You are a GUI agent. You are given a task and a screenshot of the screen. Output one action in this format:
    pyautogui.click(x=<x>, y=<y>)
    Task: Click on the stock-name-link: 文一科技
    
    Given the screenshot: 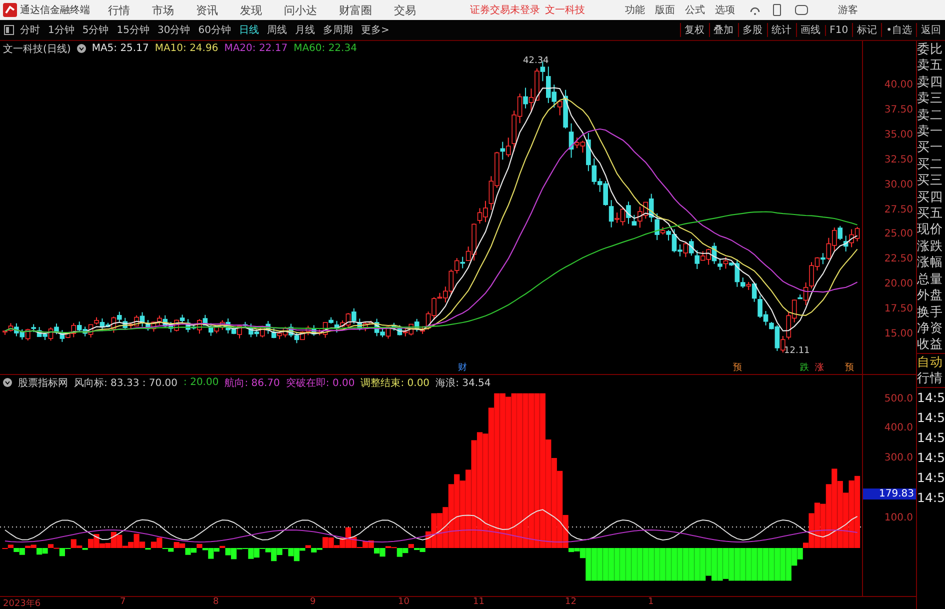 What is the action you would take?
    pyautogui.click(x=565, y=10)
    